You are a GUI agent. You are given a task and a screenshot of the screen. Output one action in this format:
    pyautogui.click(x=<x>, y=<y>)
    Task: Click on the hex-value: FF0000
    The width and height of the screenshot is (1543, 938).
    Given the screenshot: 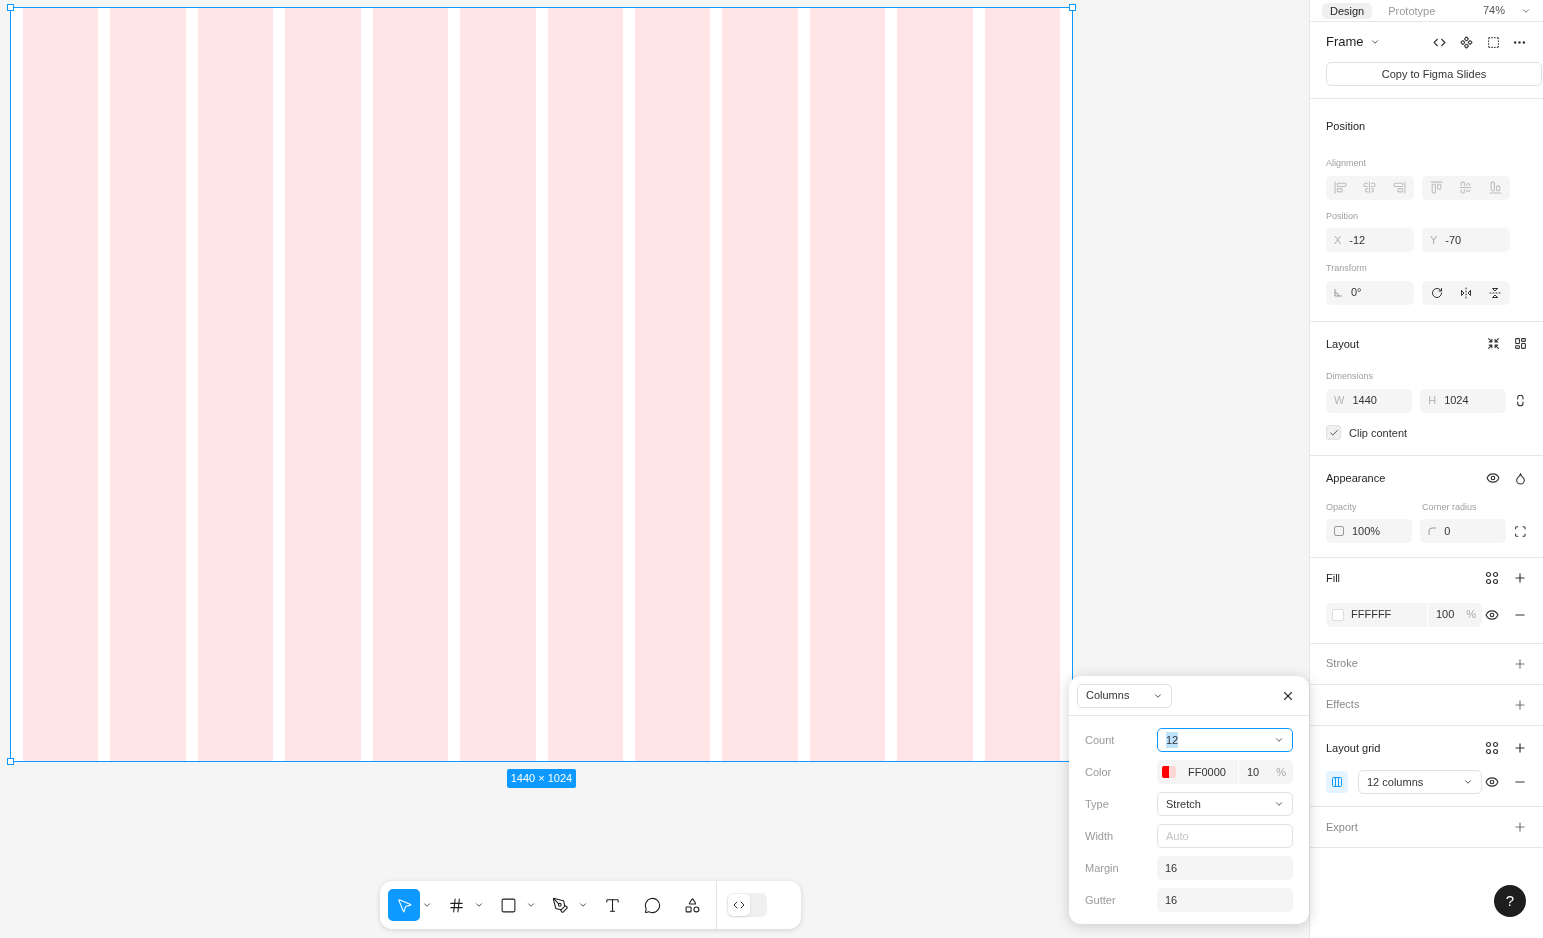 What is the action you would take?
    pyautogui.click(x=1207, y=772)
    